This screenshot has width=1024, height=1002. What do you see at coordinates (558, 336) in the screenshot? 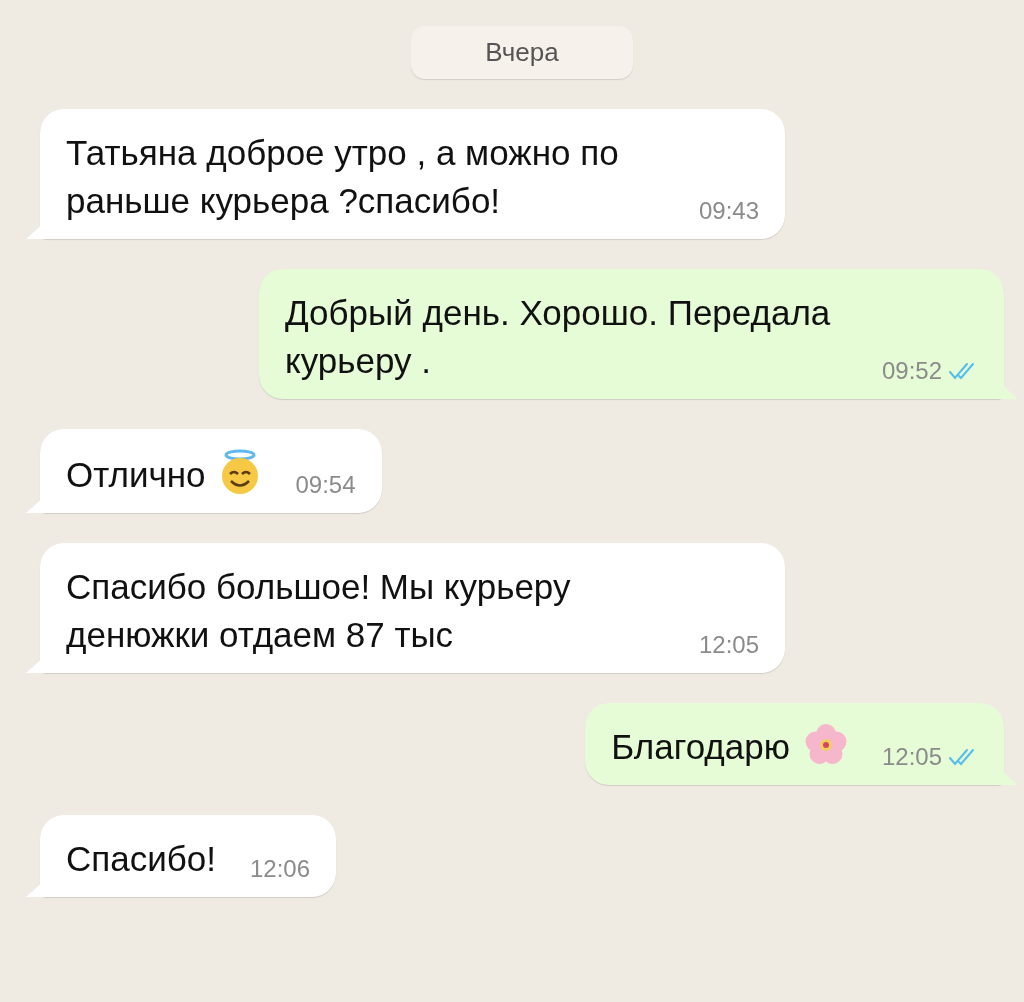
I see `message-text: Добрый день. Хорошо. Передала курьеру .` at bounding box center [558, 336].